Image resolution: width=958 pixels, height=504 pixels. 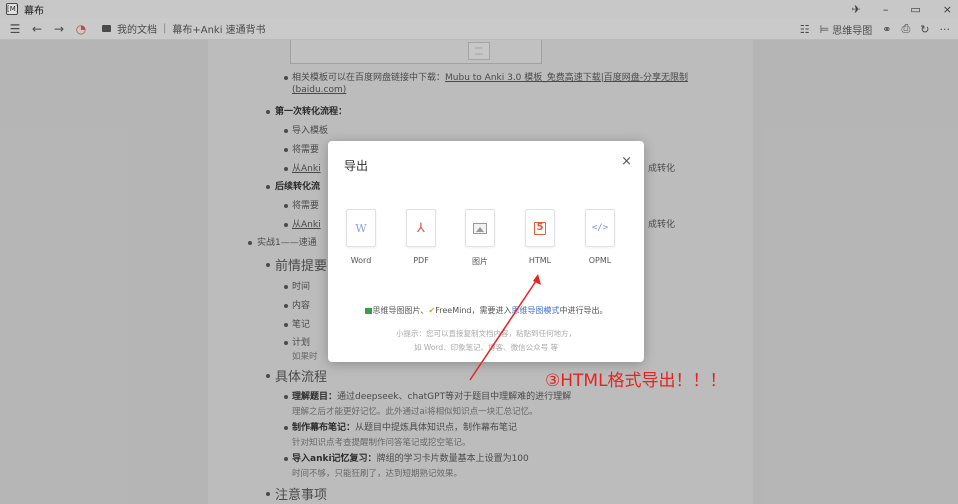 I want to click on html5-glyph: 5, so click(x=540, y=228).